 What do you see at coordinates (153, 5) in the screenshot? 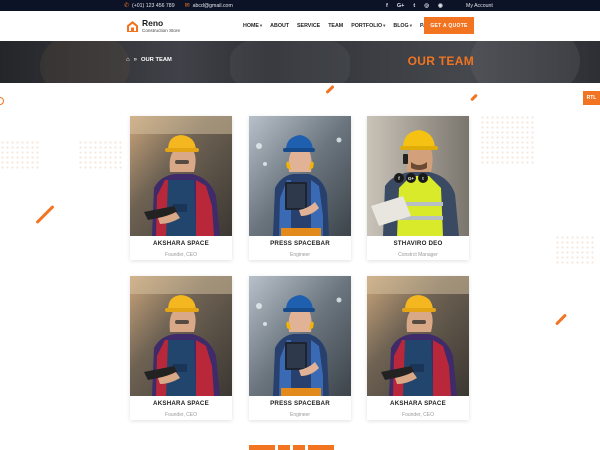
I see `phone-number: (+01) 123 456 789` at bounding box center [153, 5].